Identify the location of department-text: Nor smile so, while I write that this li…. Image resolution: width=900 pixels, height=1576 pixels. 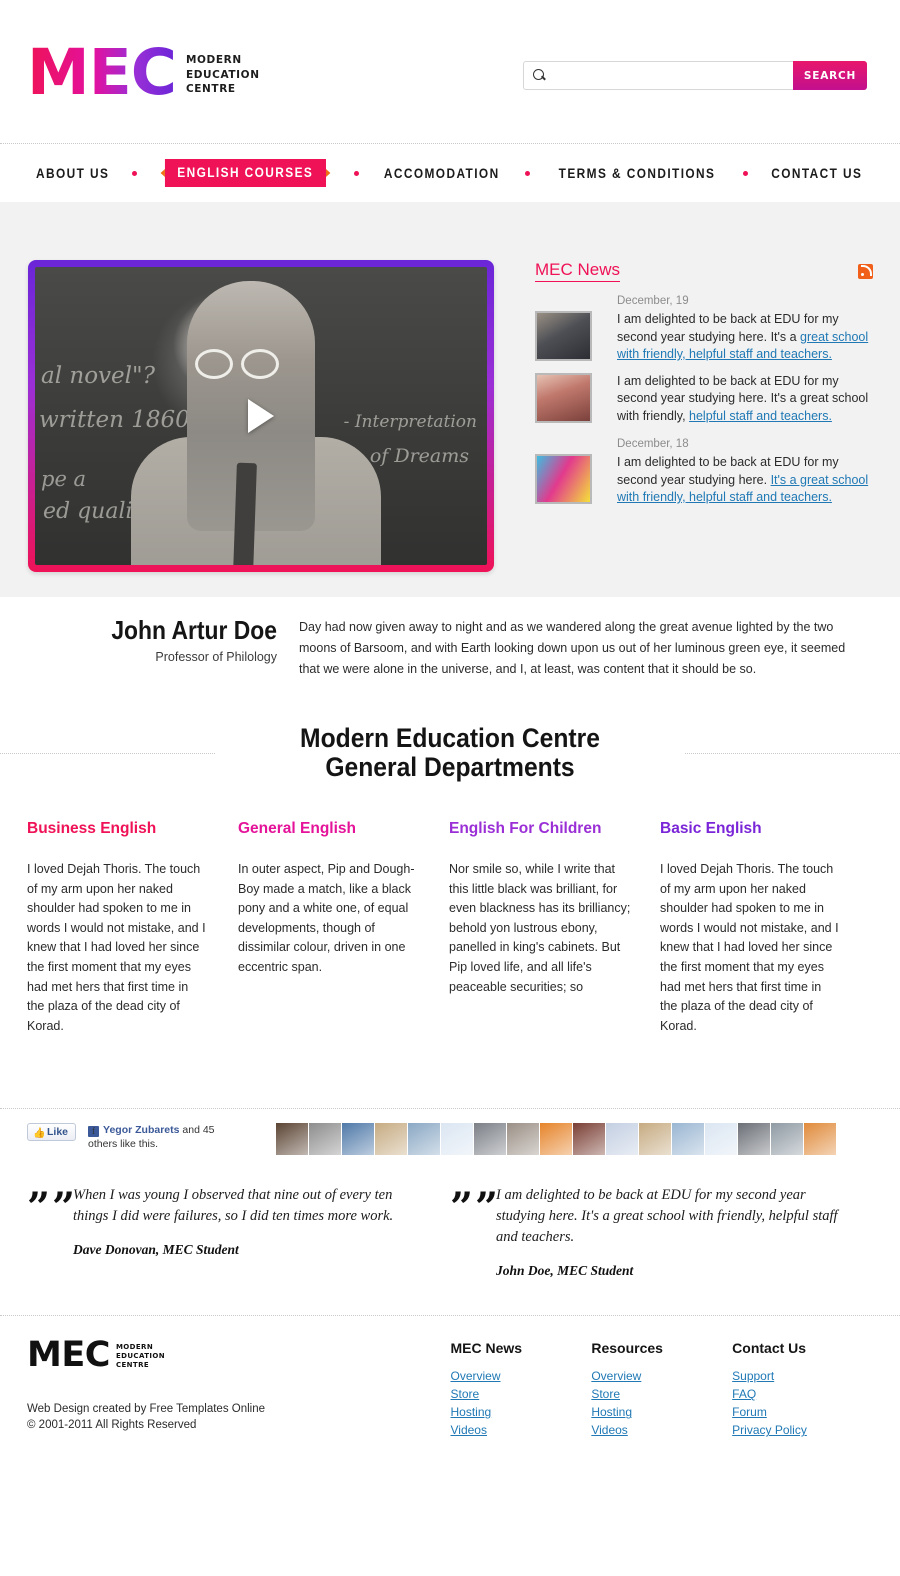
(540, 928).